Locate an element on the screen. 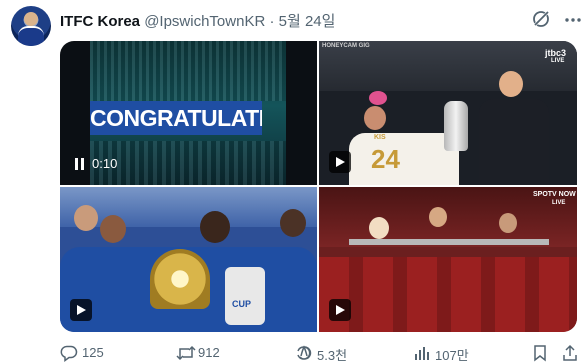 This screenshot has width=587, height=364. video-duration: 0:10 is located at coordinates (105, 163).